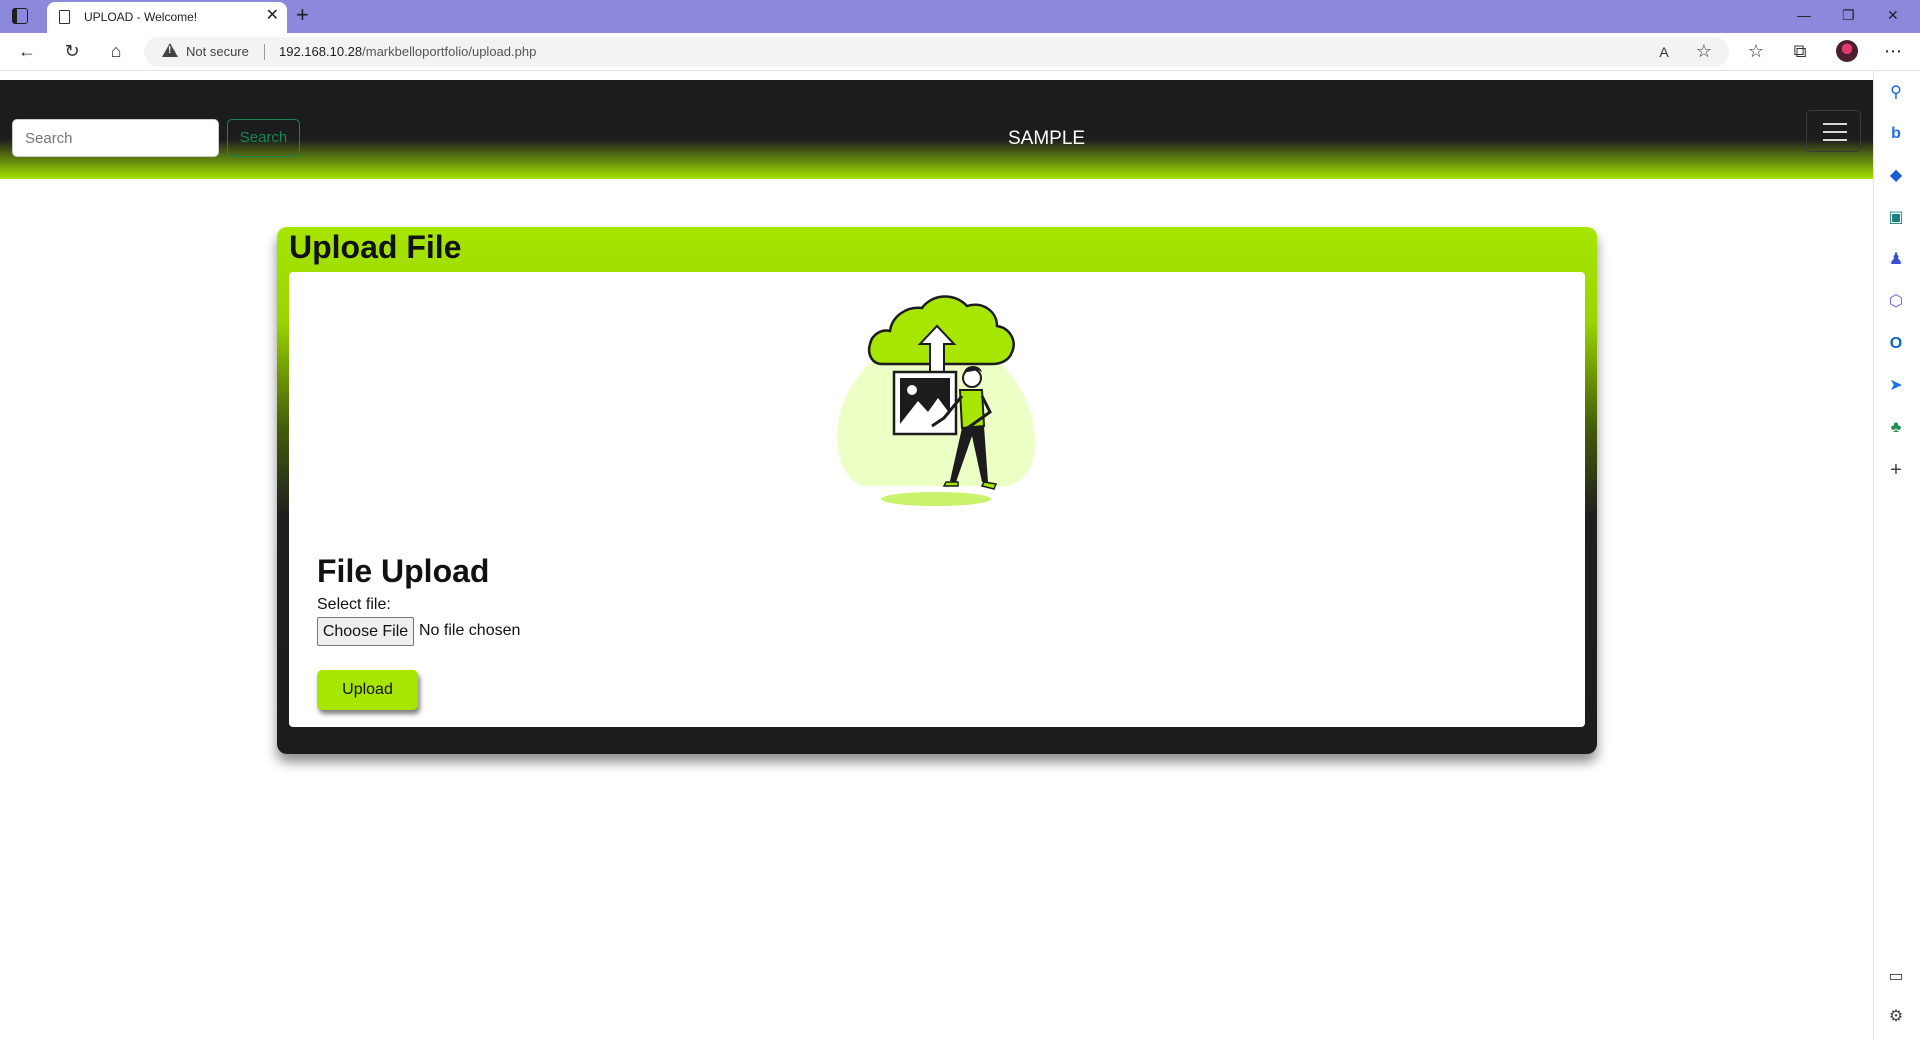  Describe the element at coordinates (1664, 52) in the screenshot. I see `read-aloud-icon: A` at that location.